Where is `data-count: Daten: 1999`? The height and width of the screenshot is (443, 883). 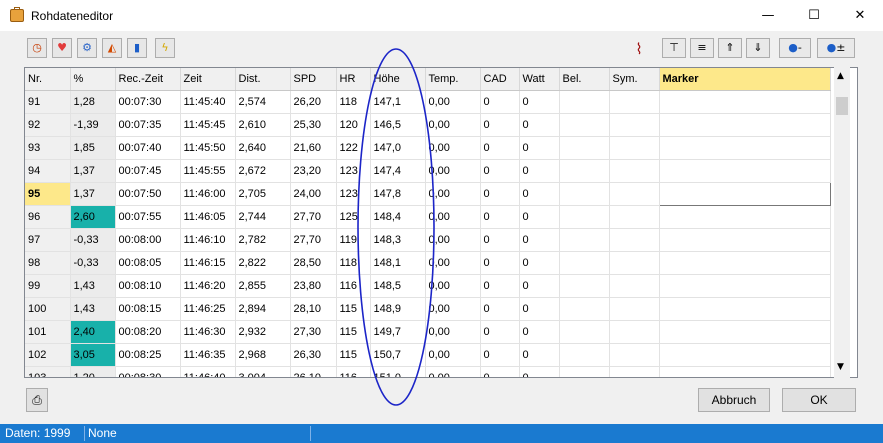
data-count: Daten: 1999 is located at coordinates (38, 433).